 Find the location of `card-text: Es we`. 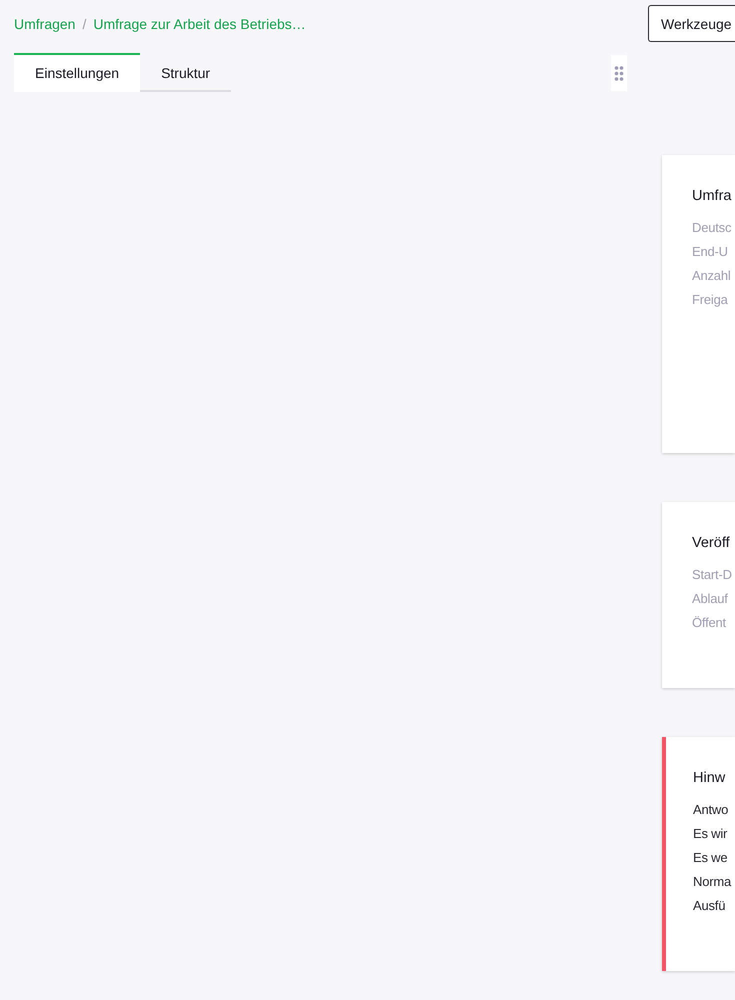

card-text: Es we is located at coordinates (710, 858).